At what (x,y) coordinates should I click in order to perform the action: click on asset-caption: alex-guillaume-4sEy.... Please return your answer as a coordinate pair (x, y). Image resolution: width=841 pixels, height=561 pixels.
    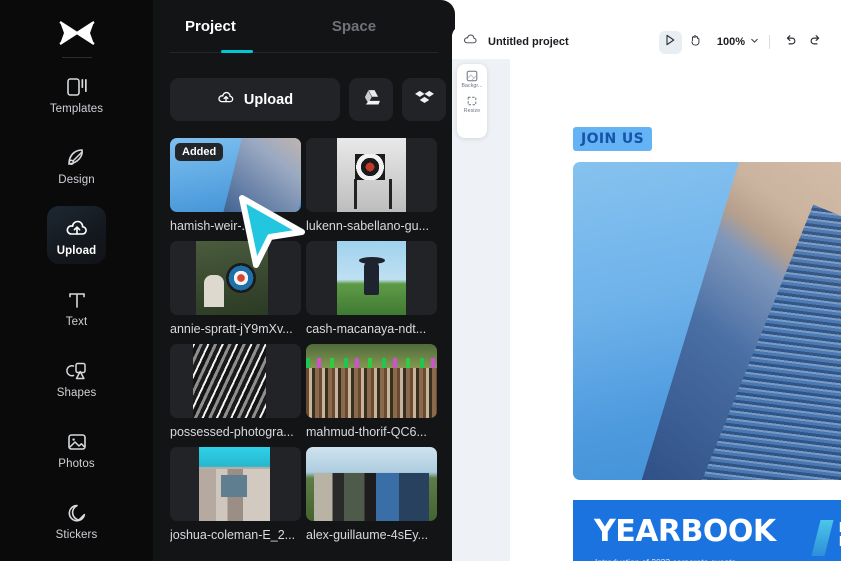
    Looking at the image, I should click on (367, 535).